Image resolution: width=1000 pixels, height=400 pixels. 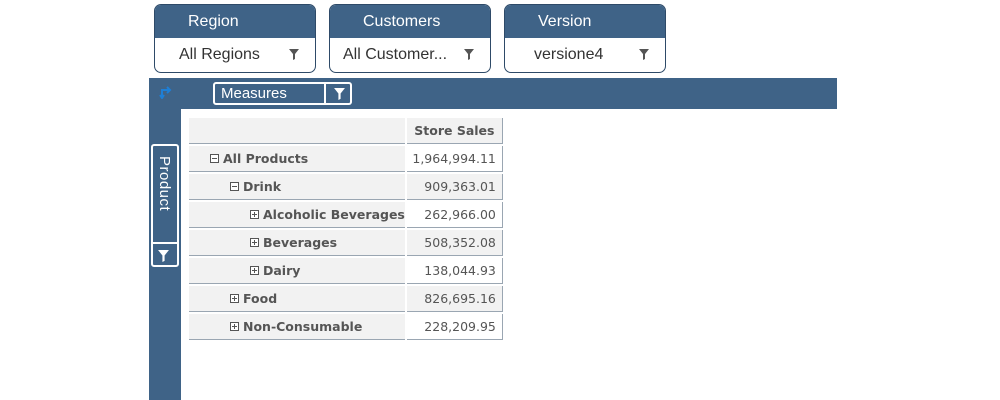 I want to click on row-header: Alcoholic Beverages, so click(x=297, y=215).